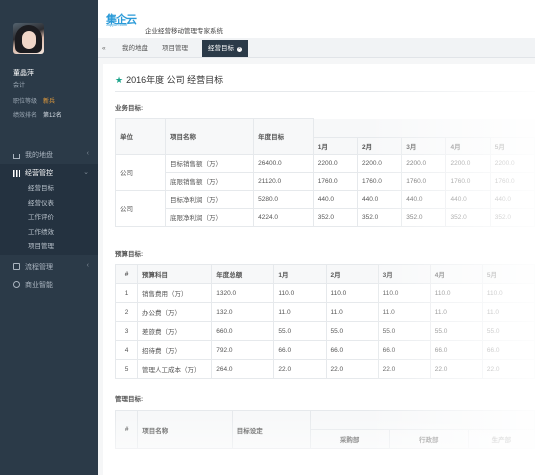 This screenshot has height=475, width=535. Describe the element at coordinates (512, 145) in the screenshot. I see `col-header: 5月` at that location.